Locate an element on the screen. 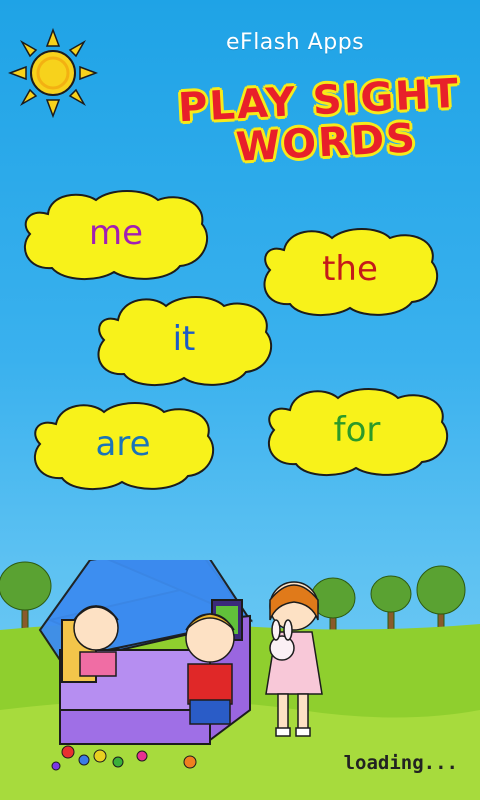 This screenshot has height=800, width=480. boy-icon is located at coordinates (210, 669).